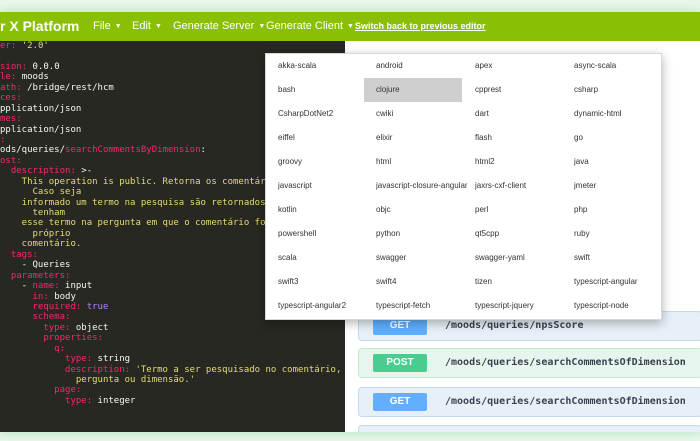  Describe the element at coordinates (327, 306) in the screenshot. I see `client-option-typescript-angular2: typescript-angular2` at that location.